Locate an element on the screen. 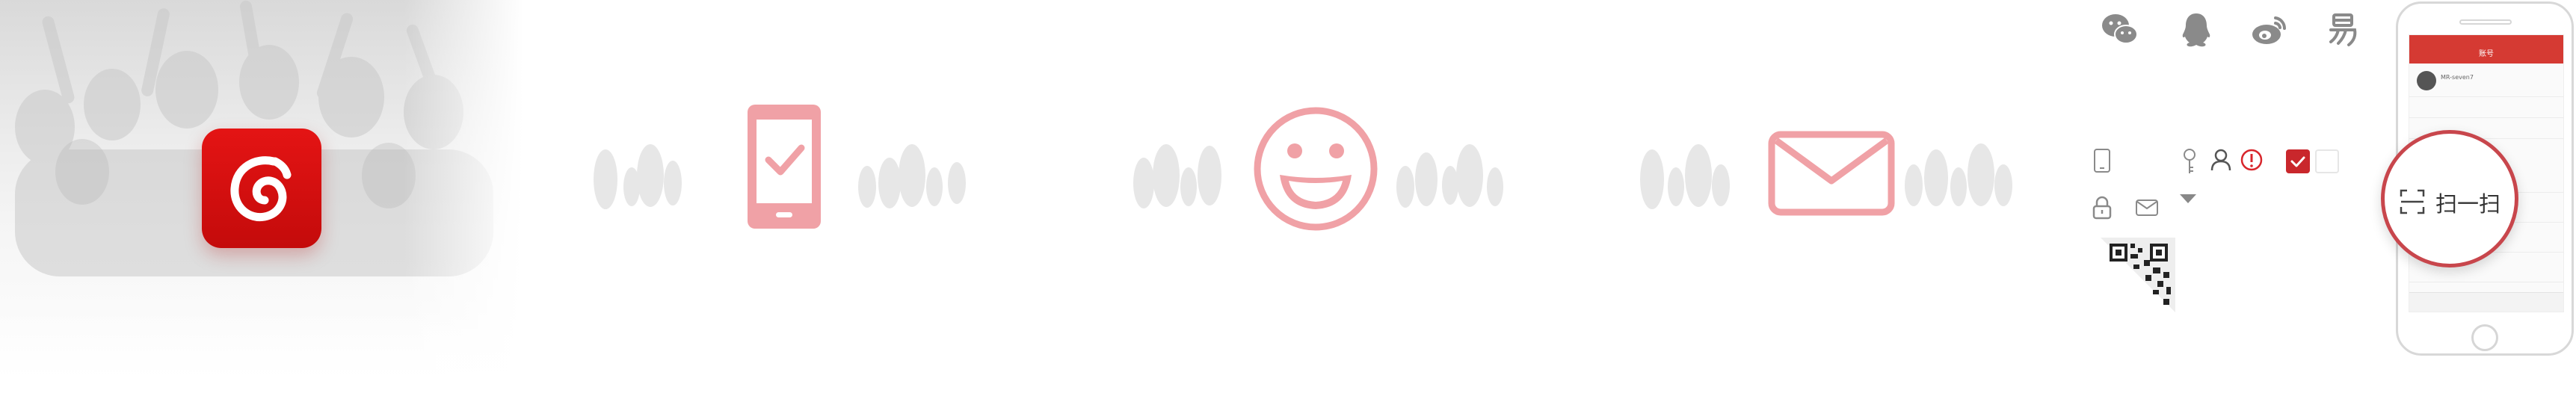 This screenshot has height=396, width=2576. netease-yi-icon is located at coordinates (2344, 30).